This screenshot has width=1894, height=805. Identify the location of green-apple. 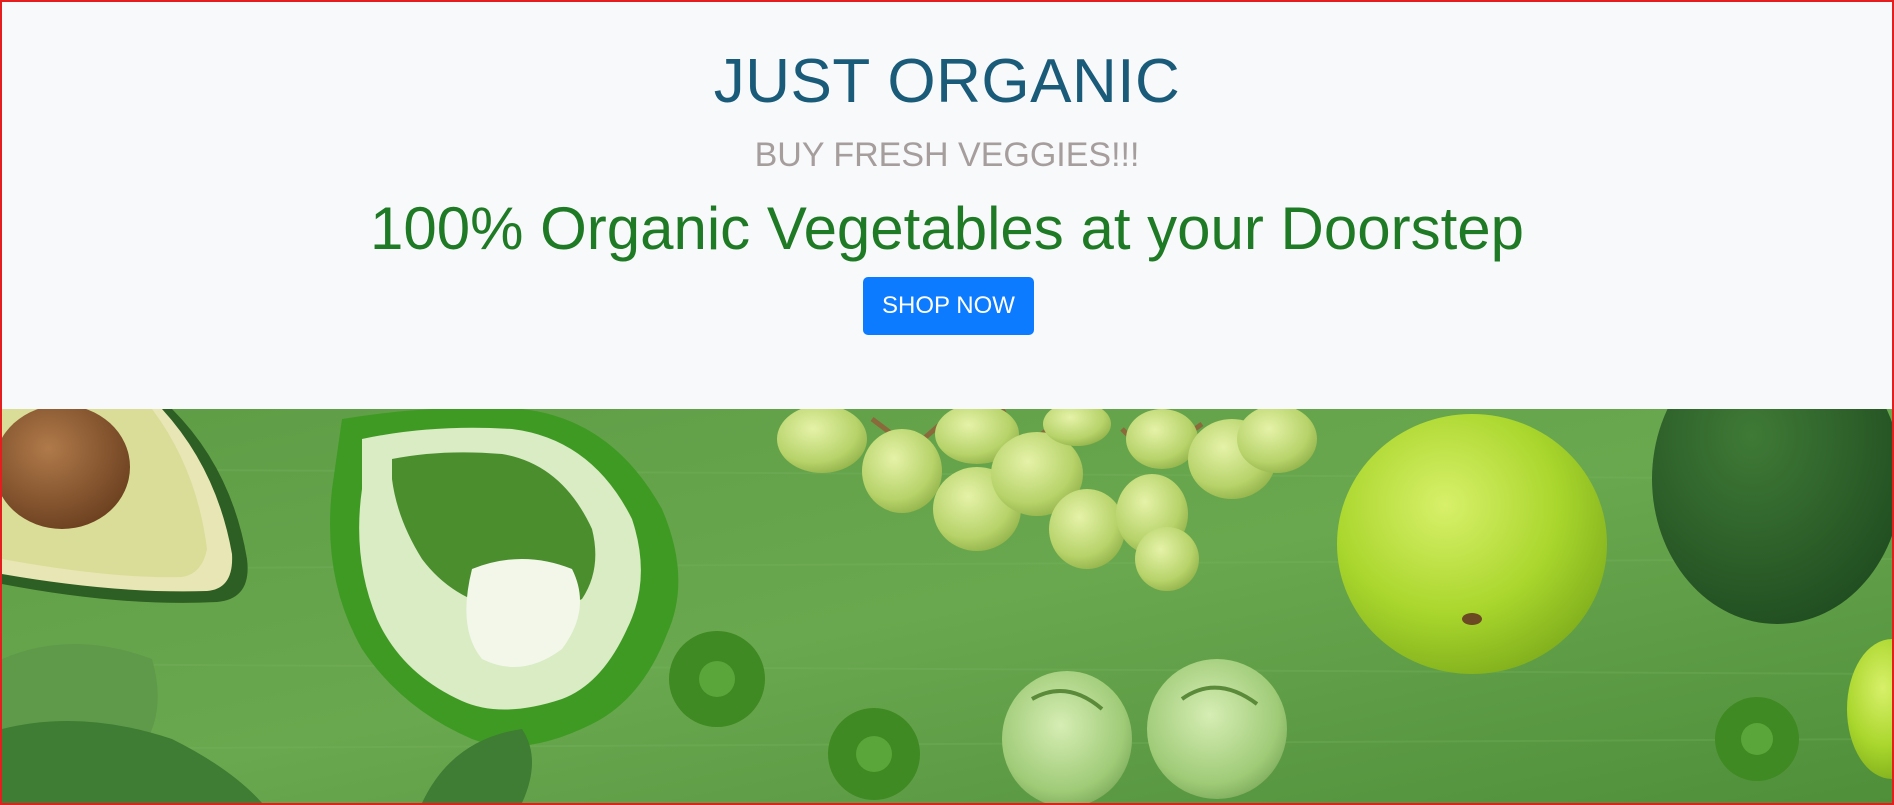
(1472, 544).